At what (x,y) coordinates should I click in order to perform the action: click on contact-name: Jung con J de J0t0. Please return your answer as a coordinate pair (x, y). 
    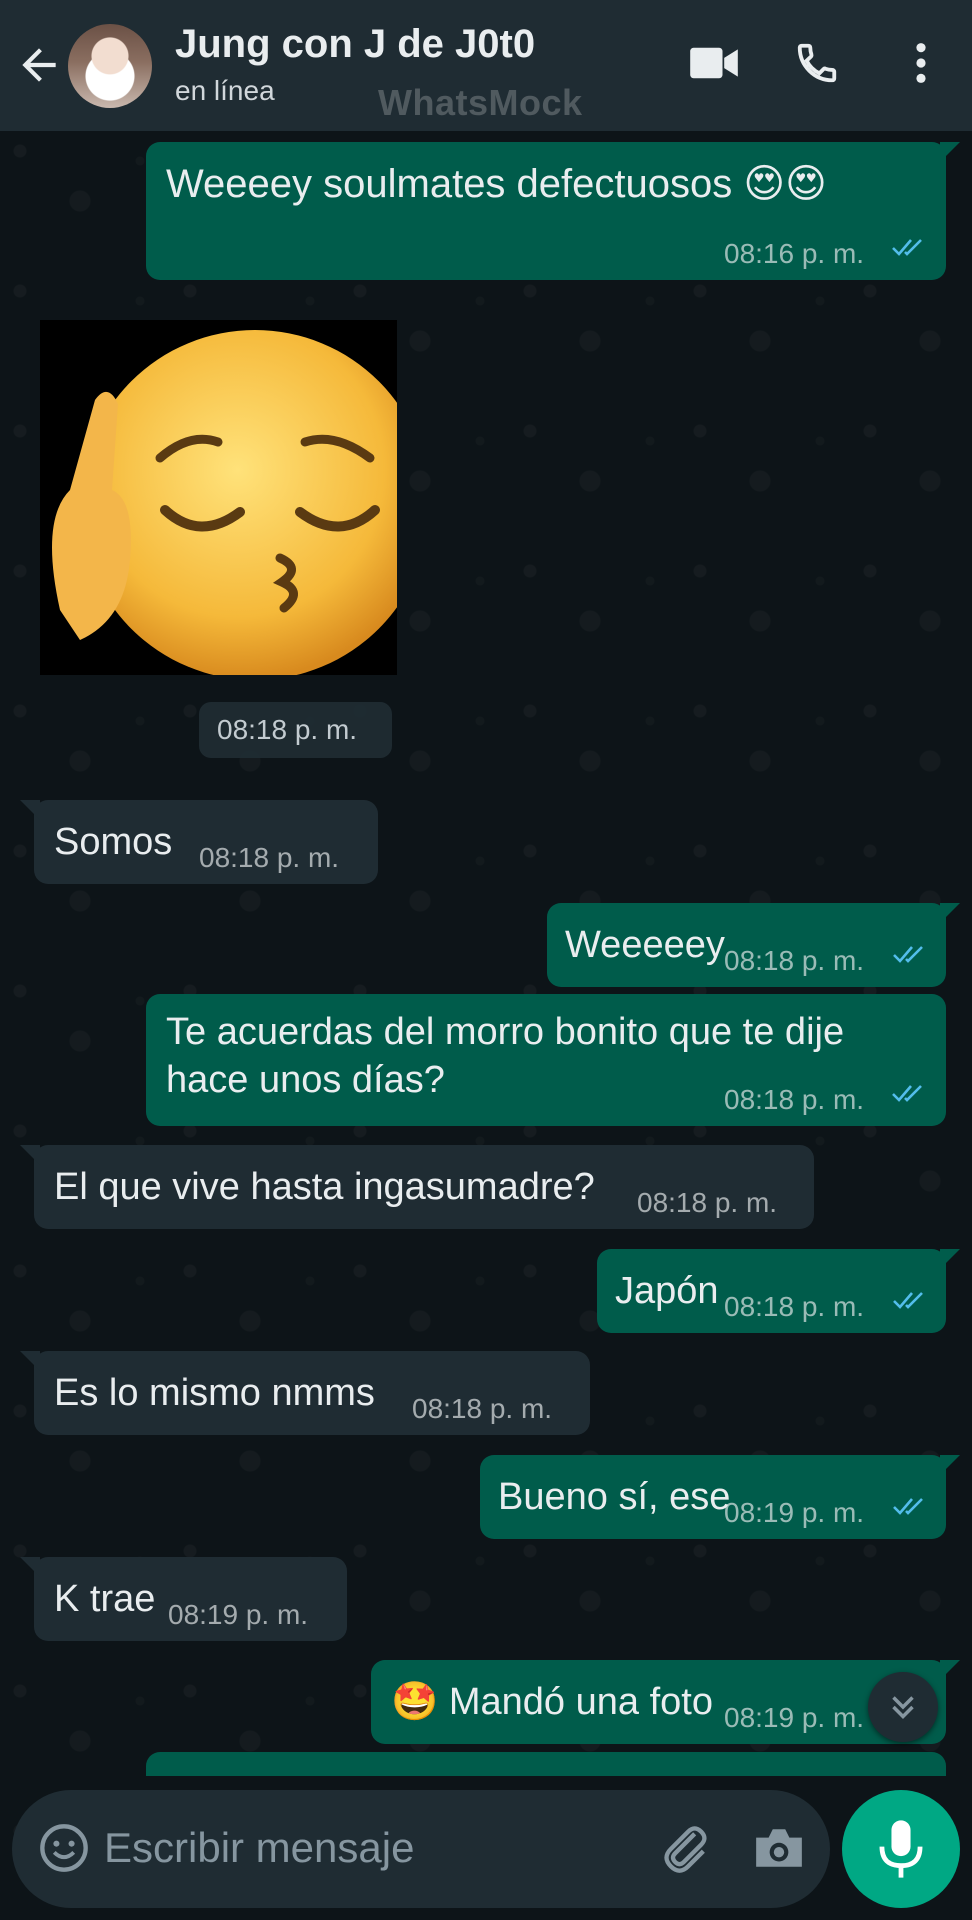
    Looking at the image, I should click on (355, 44).